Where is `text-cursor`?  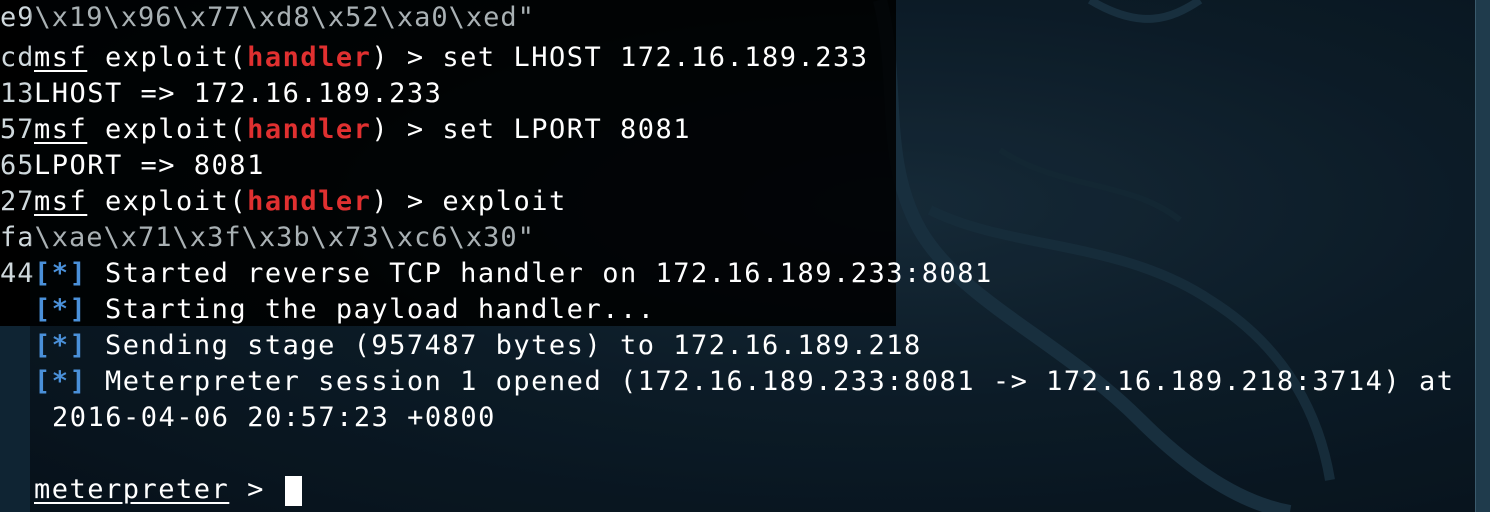 text-cursor is located at coordinates (293, 490).